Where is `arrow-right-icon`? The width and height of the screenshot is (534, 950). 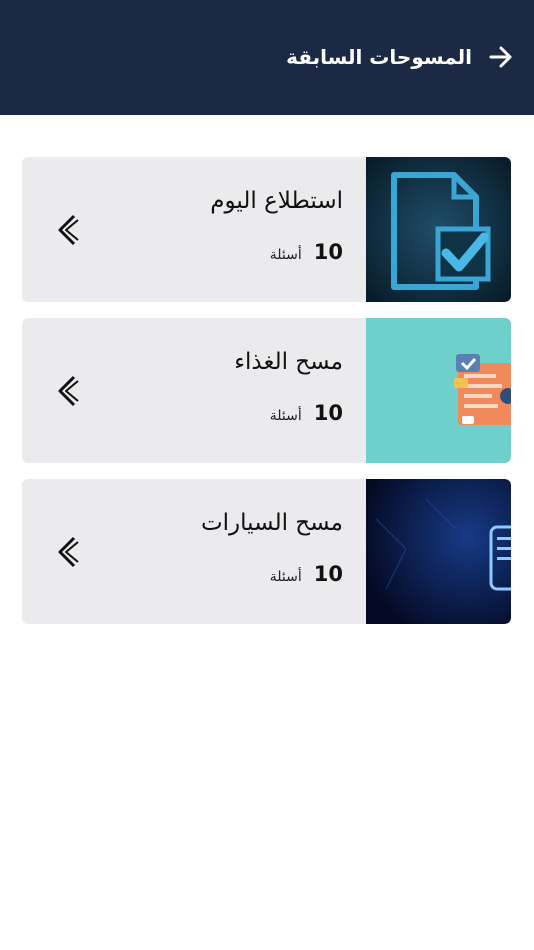 arrow-right-icon is located at coordinates (501, 57).